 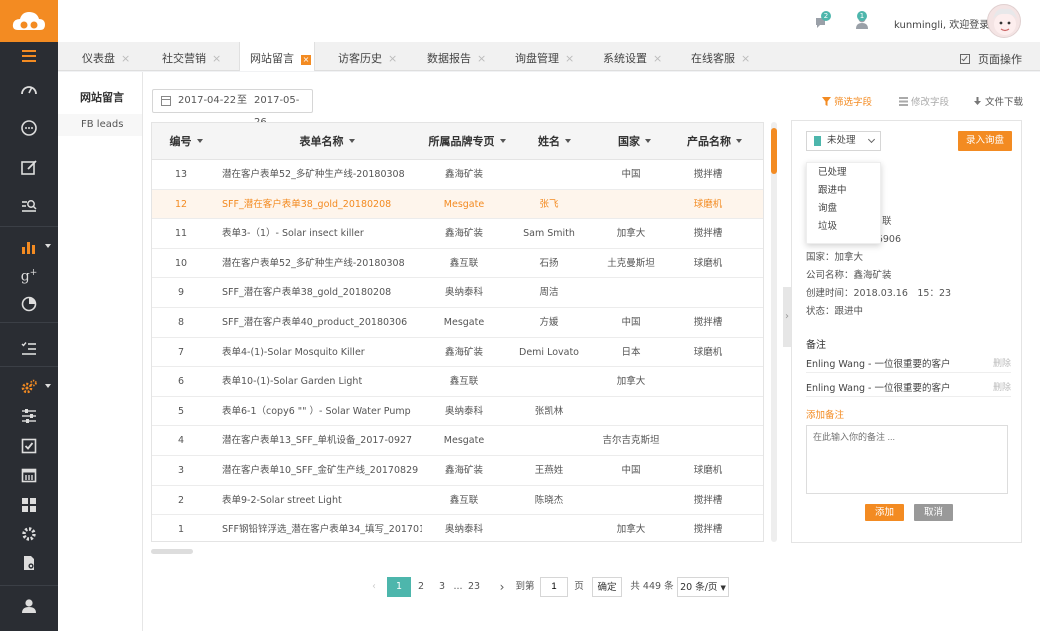 What do you see at coordinates (442, 587) in the screenshot?
I see `page-3-button: 3` at bounding box center [442, 587].